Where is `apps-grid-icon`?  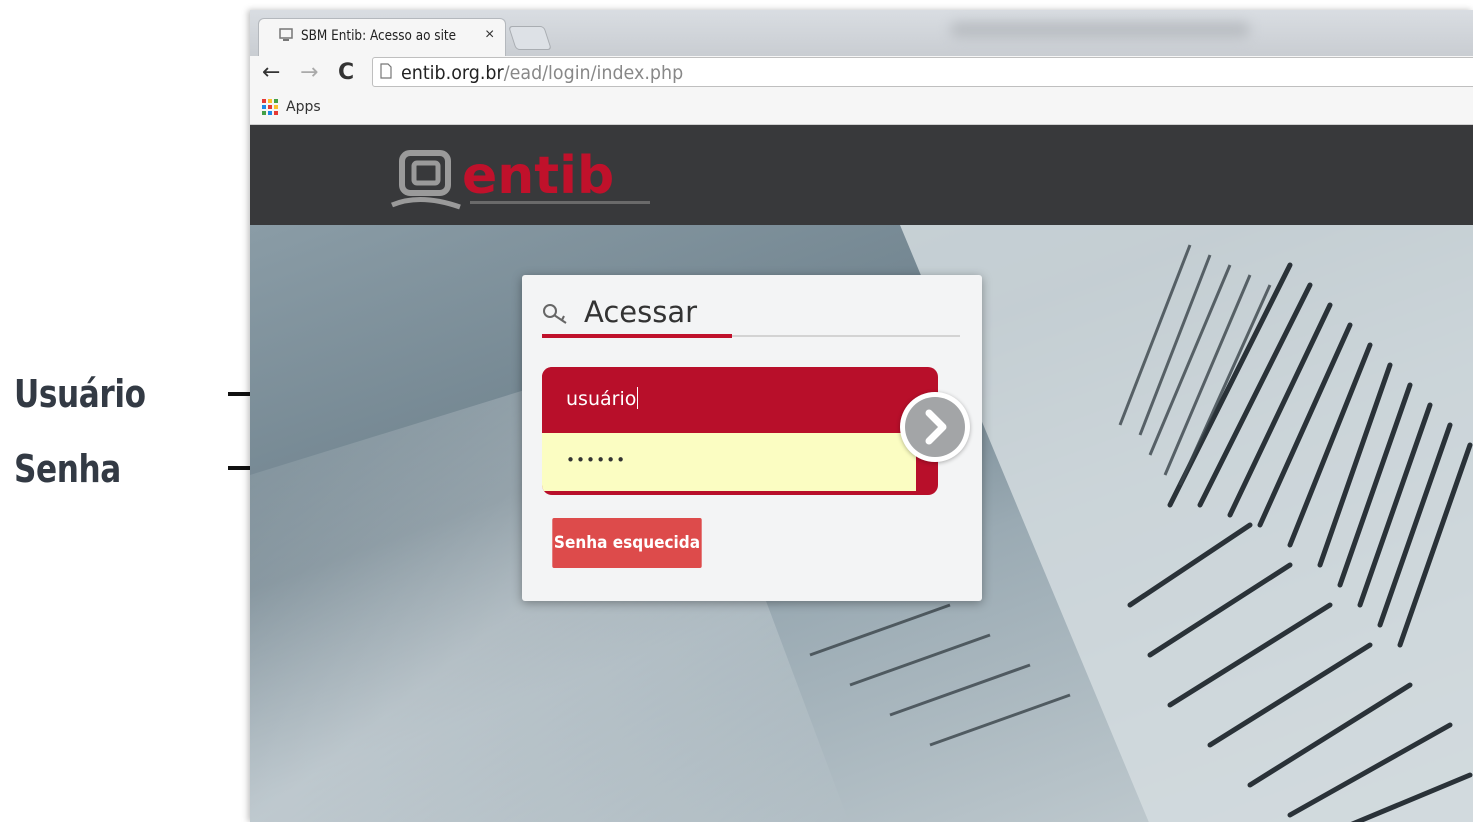 apps-grid-icon is located at coordinates (270, 107).